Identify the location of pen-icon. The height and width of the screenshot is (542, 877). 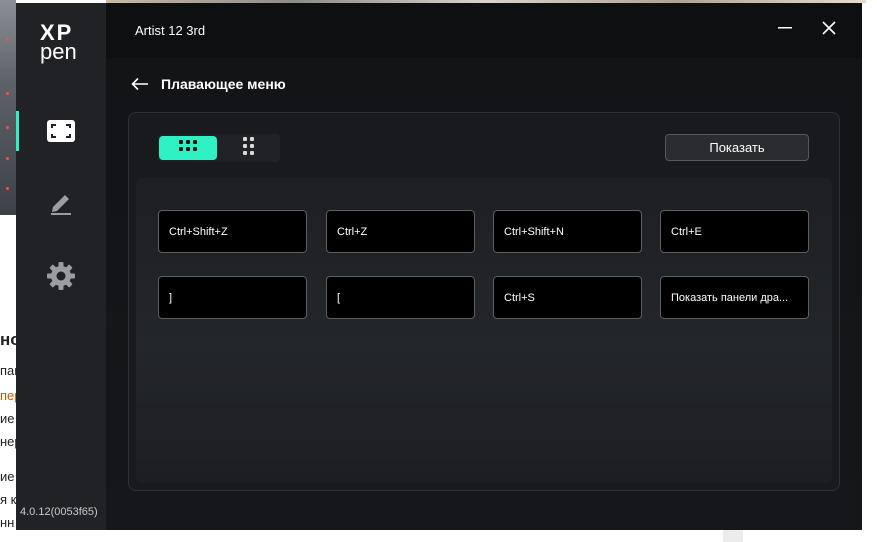
(61, 202).